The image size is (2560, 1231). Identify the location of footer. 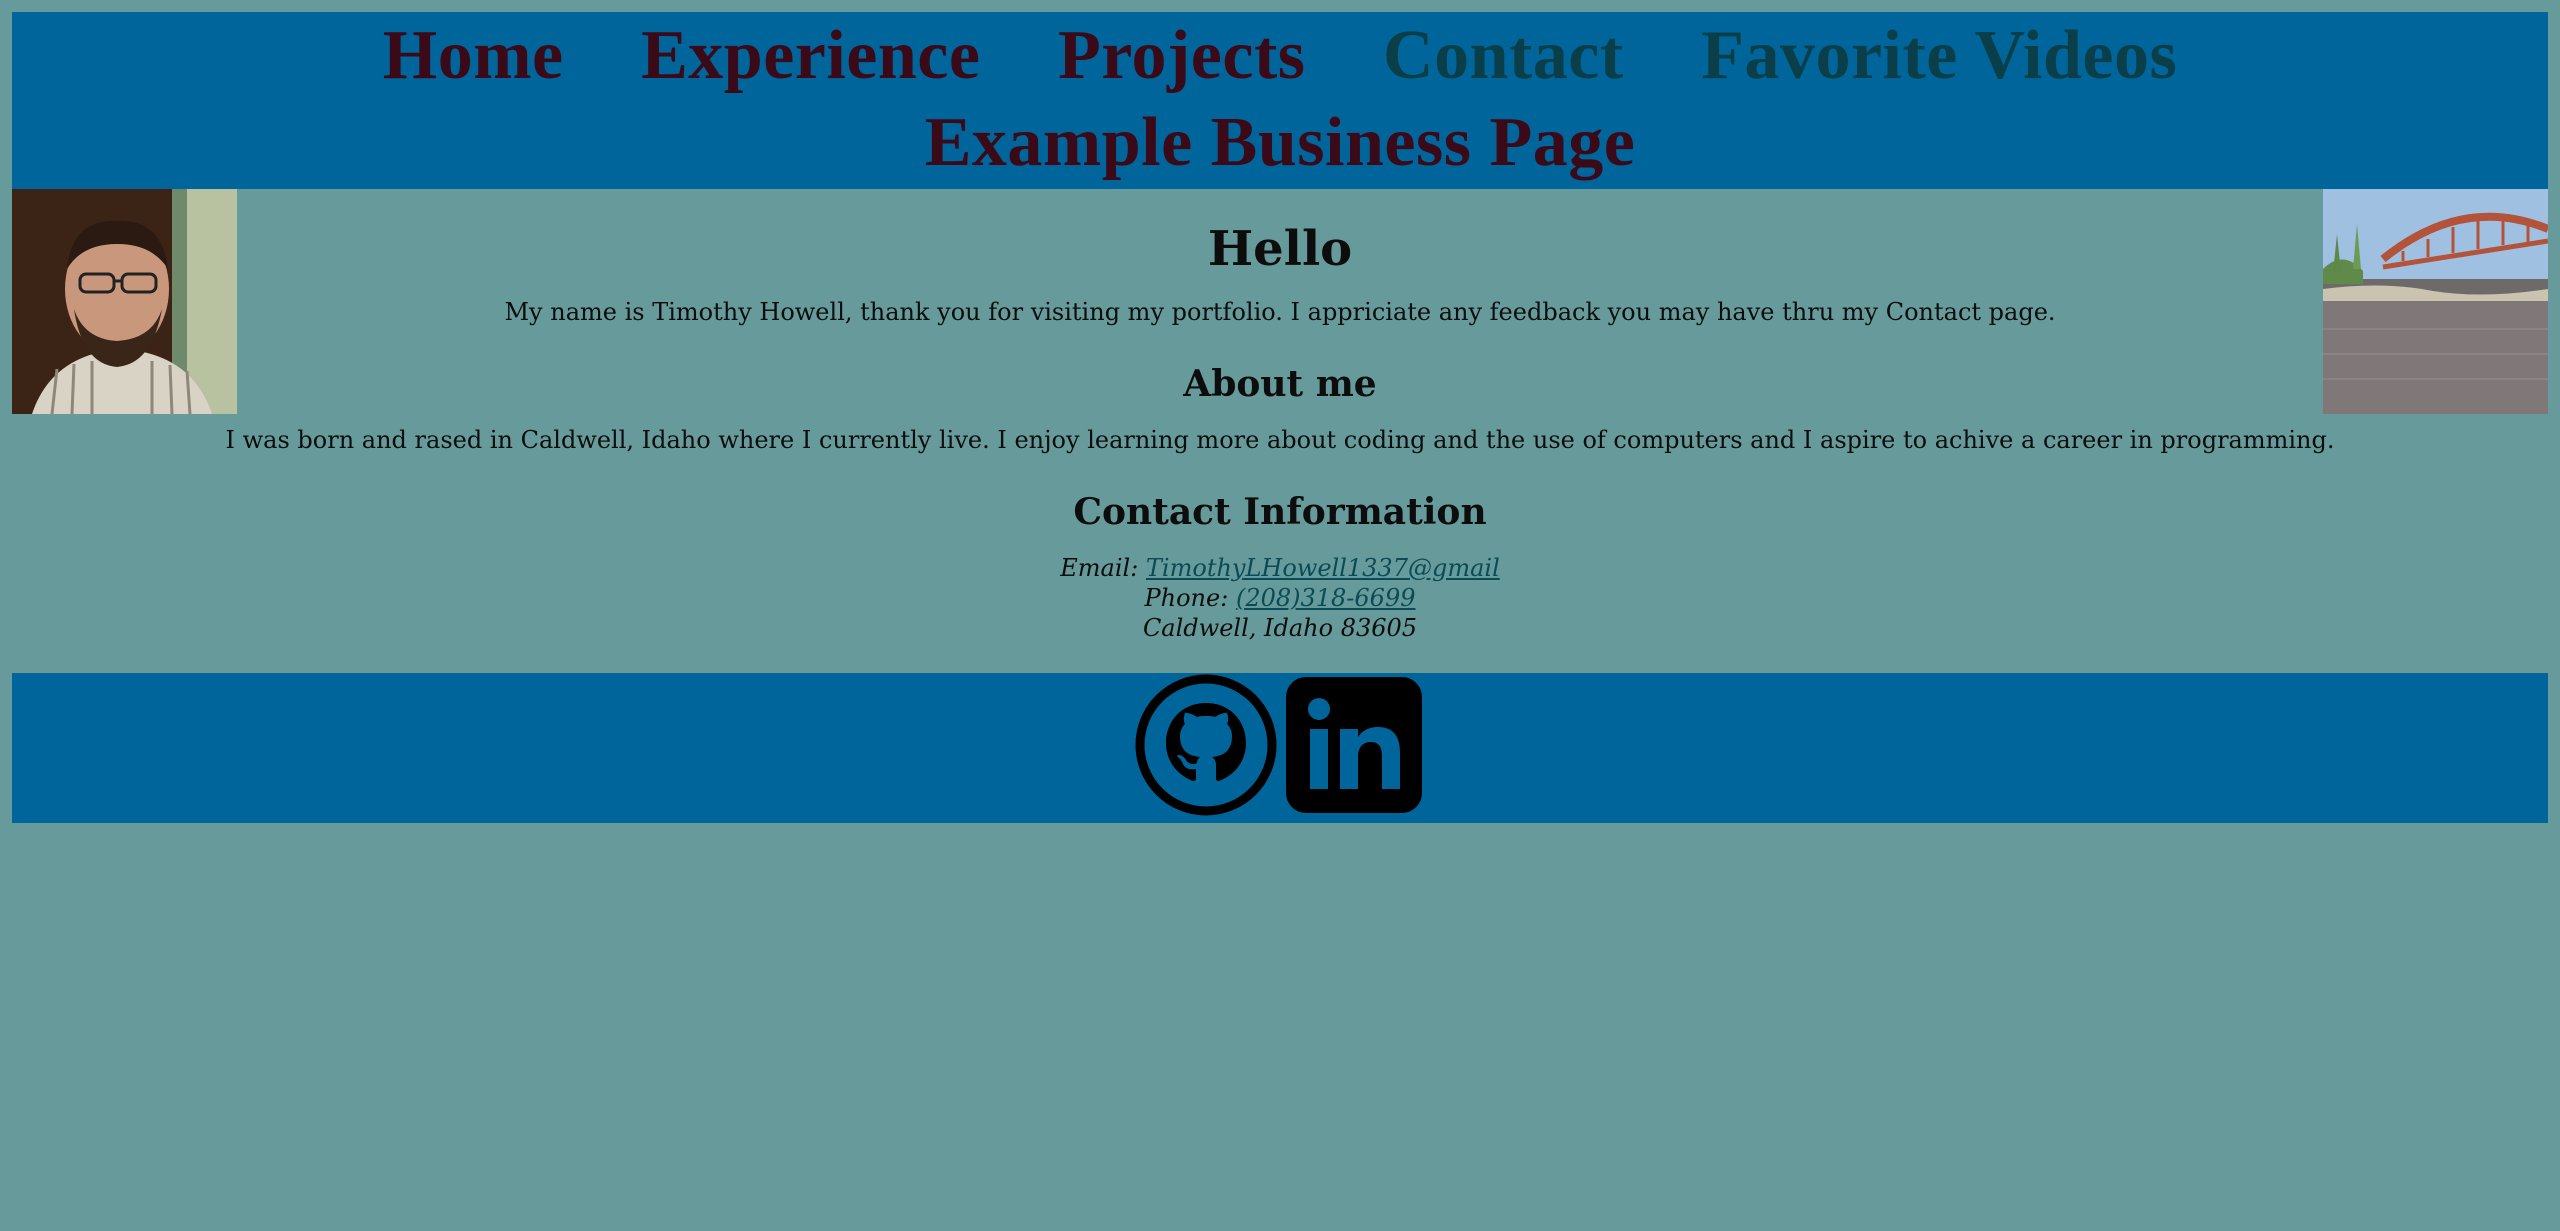
(1280, 748).